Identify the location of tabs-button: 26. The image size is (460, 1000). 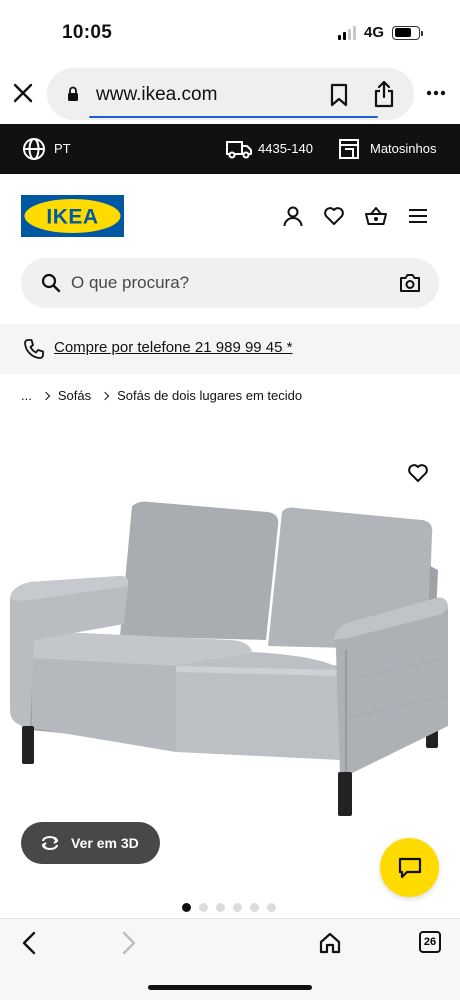
(430, 942).